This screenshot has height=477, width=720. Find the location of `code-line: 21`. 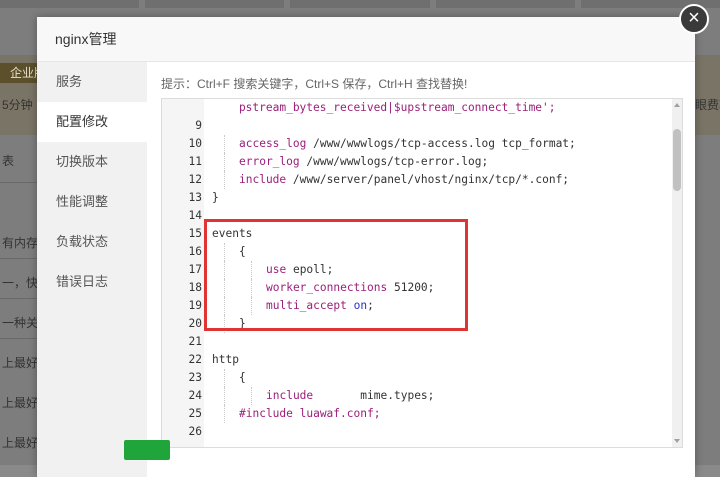

code-line: 21 is located at coordinates (416, 342).